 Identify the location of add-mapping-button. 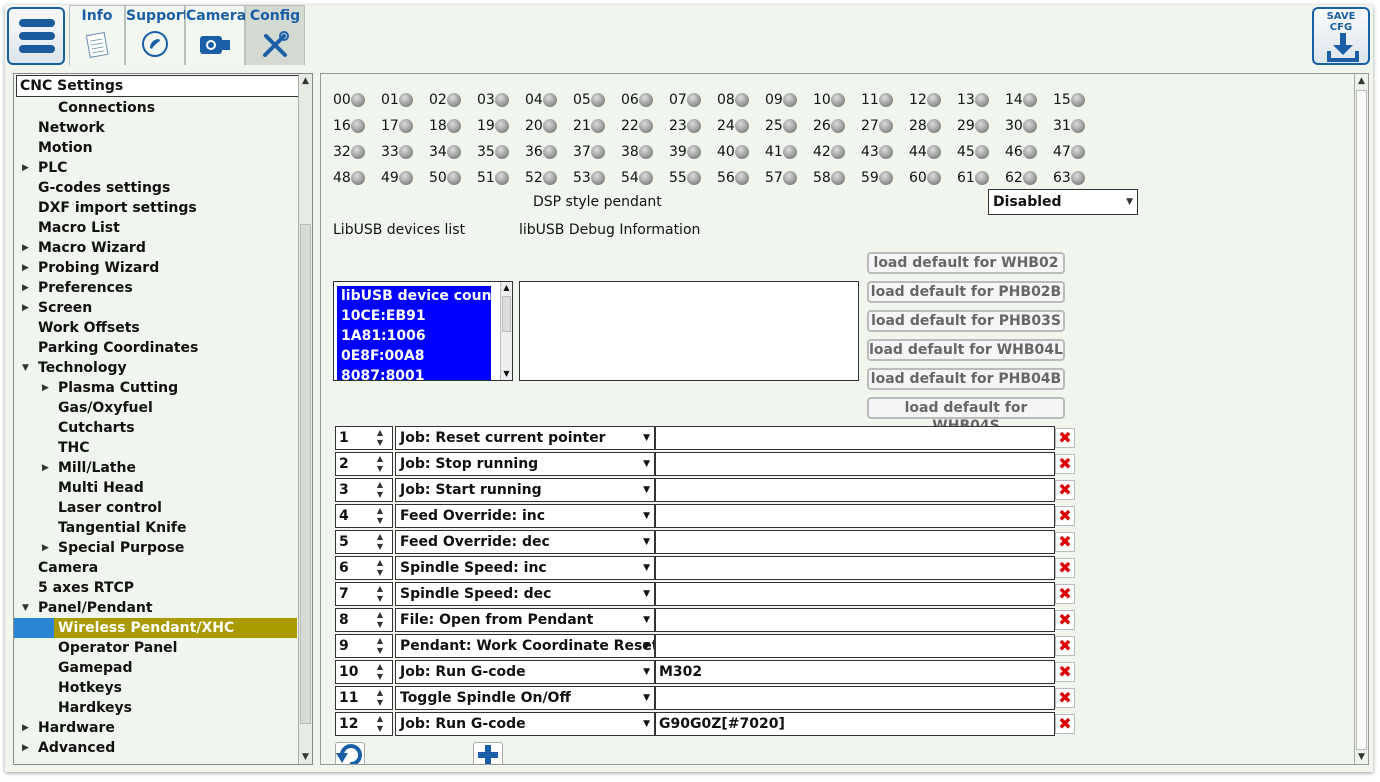
(488, 753).